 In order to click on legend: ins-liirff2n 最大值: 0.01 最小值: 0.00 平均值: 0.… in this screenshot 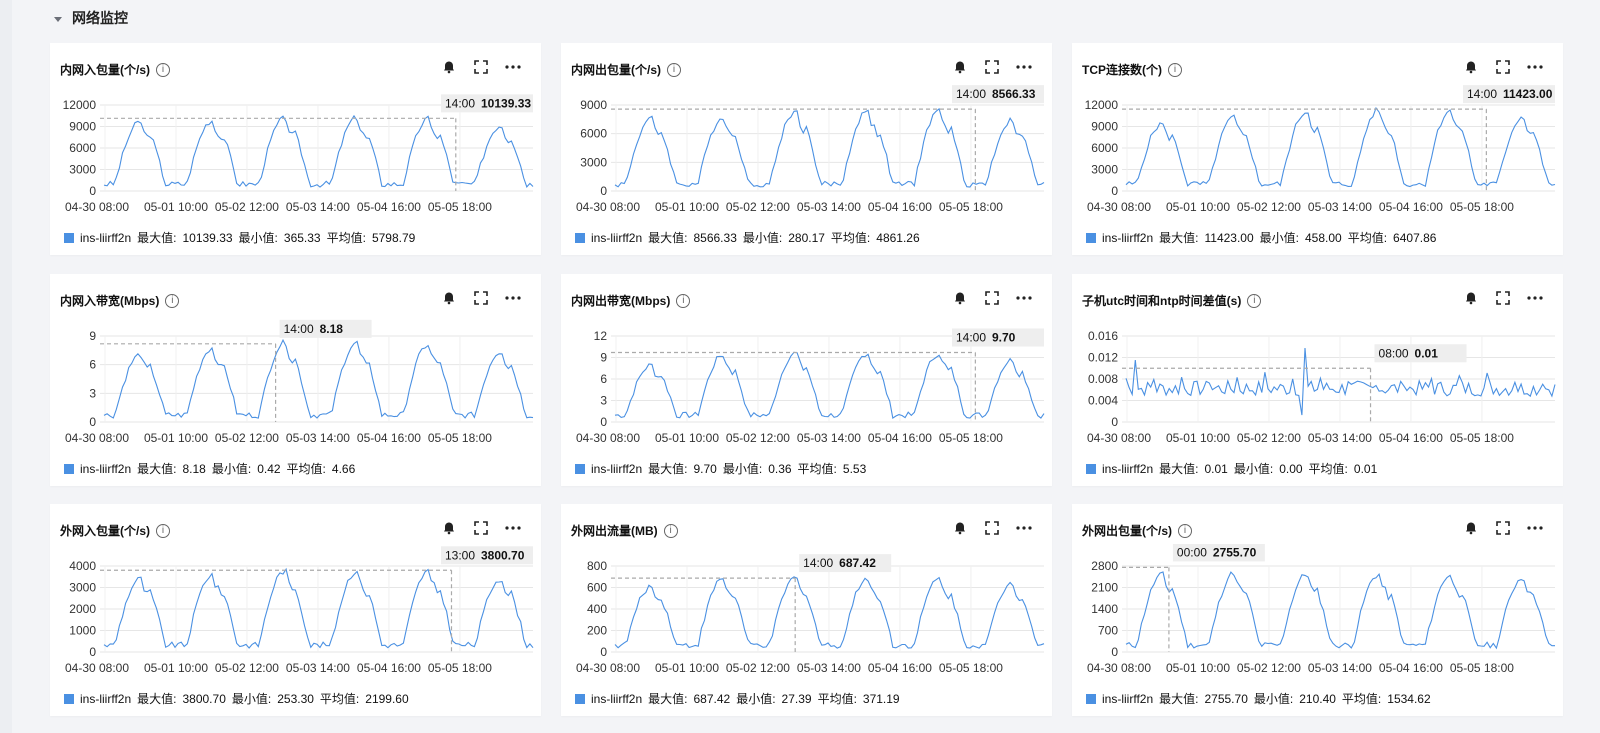, I will do `click(1231, 468)`.